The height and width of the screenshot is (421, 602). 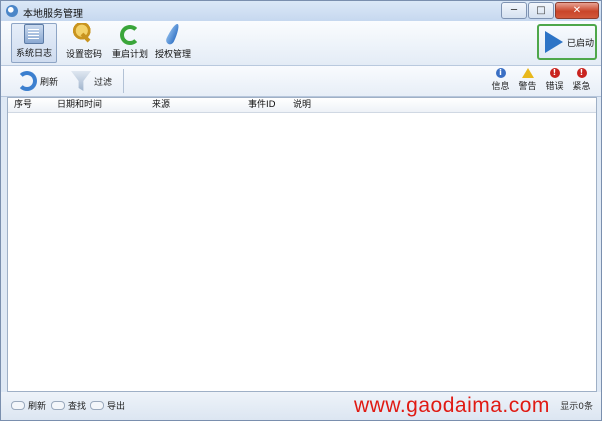 I want to click on status-export-label: 导出, so click(x=116, y=407).